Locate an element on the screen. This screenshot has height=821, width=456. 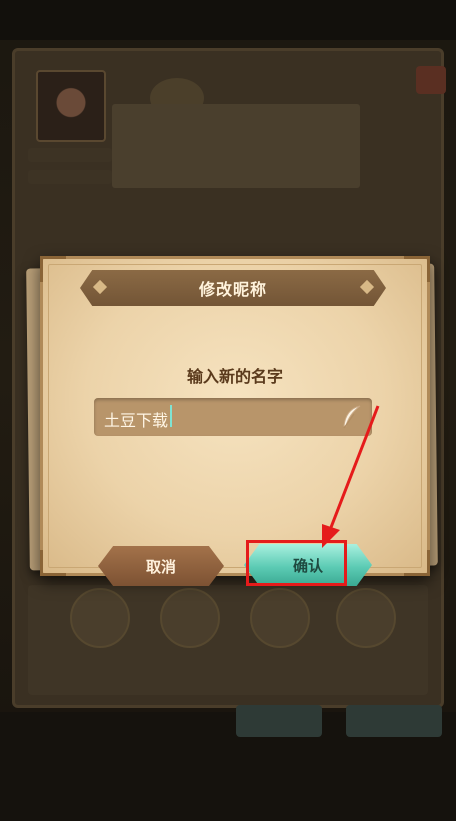
confirm-button: 确认 is located at coordinates (308, 565).